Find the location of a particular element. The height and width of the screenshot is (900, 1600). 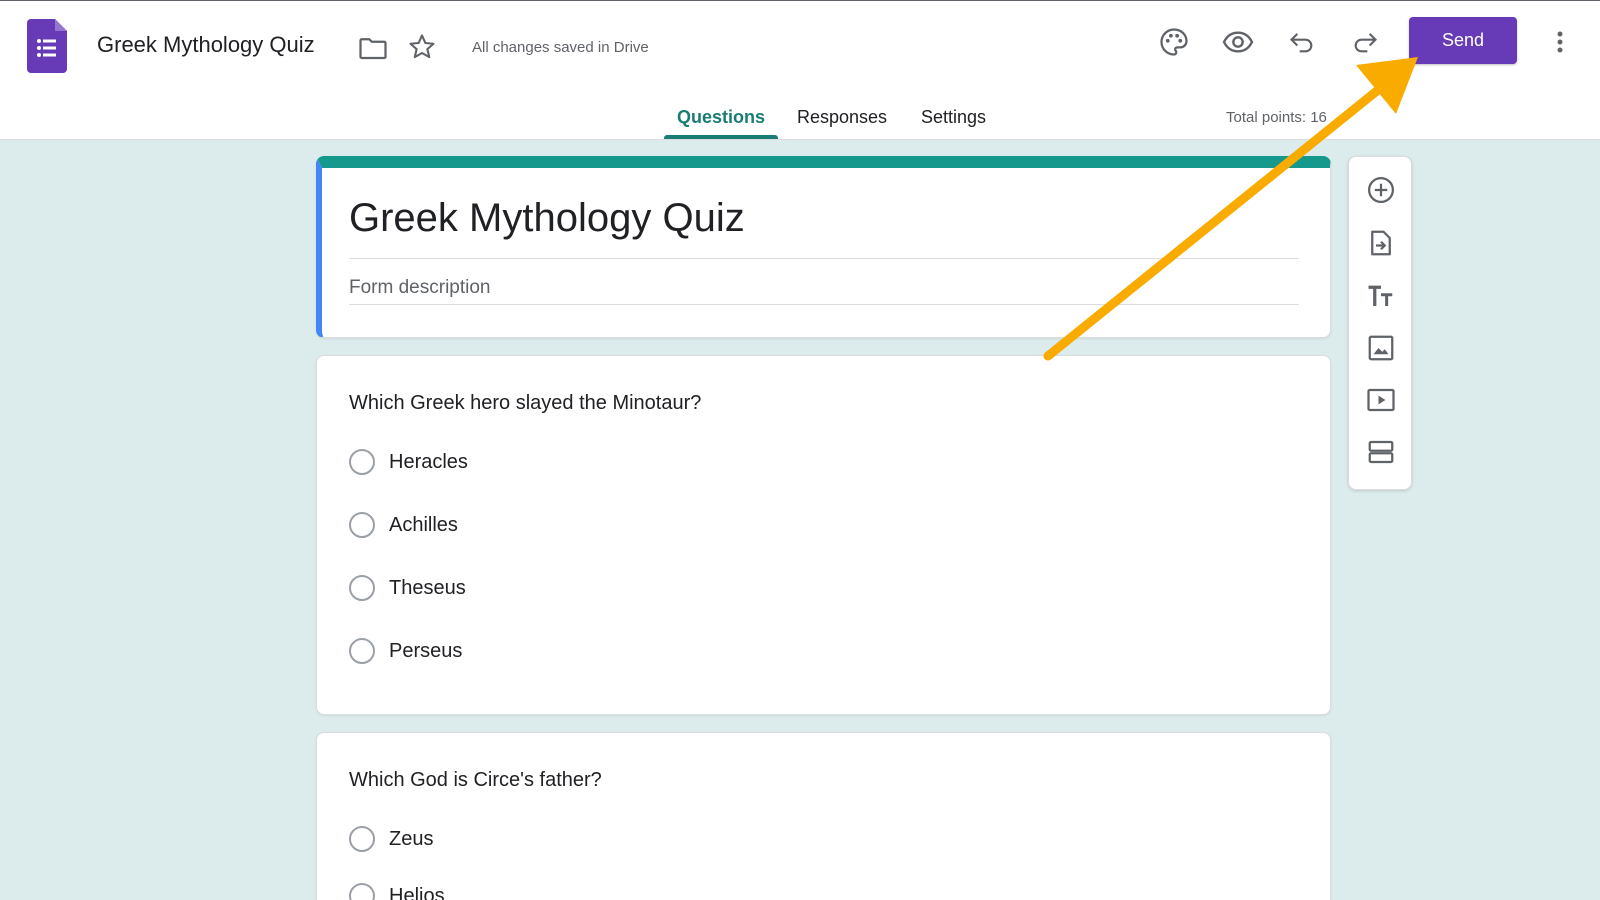

move-to-folder-icon is located at coordinates (373, 48).